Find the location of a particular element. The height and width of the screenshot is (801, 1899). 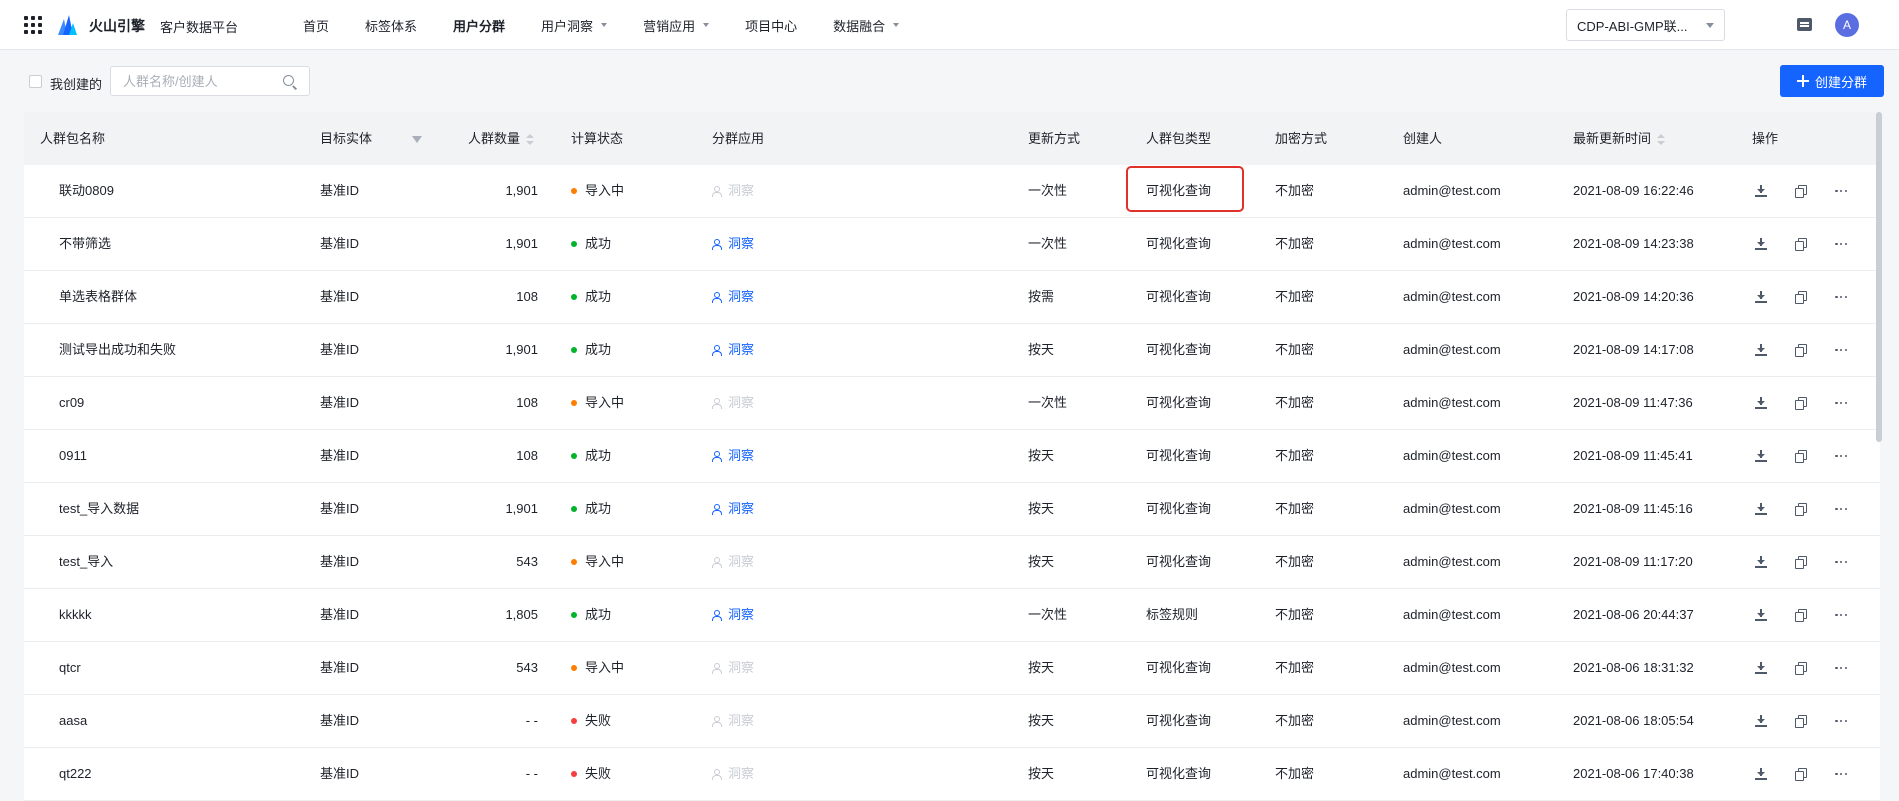

my-created-checkbox is located at coordinates (35, 81).